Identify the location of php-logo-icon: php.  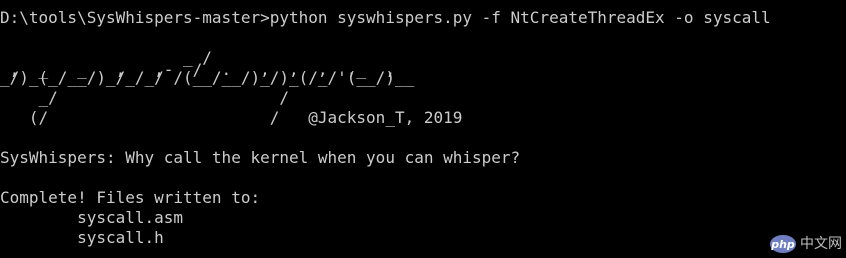
(783, 244).